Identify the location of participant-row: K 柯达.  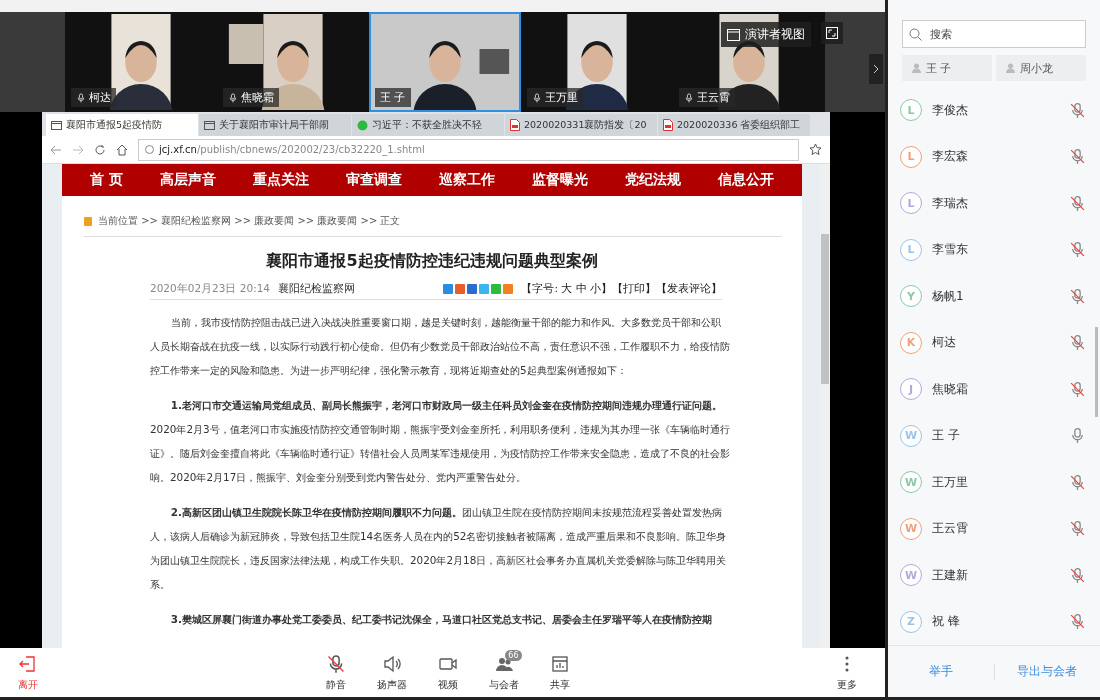
(994, 342).